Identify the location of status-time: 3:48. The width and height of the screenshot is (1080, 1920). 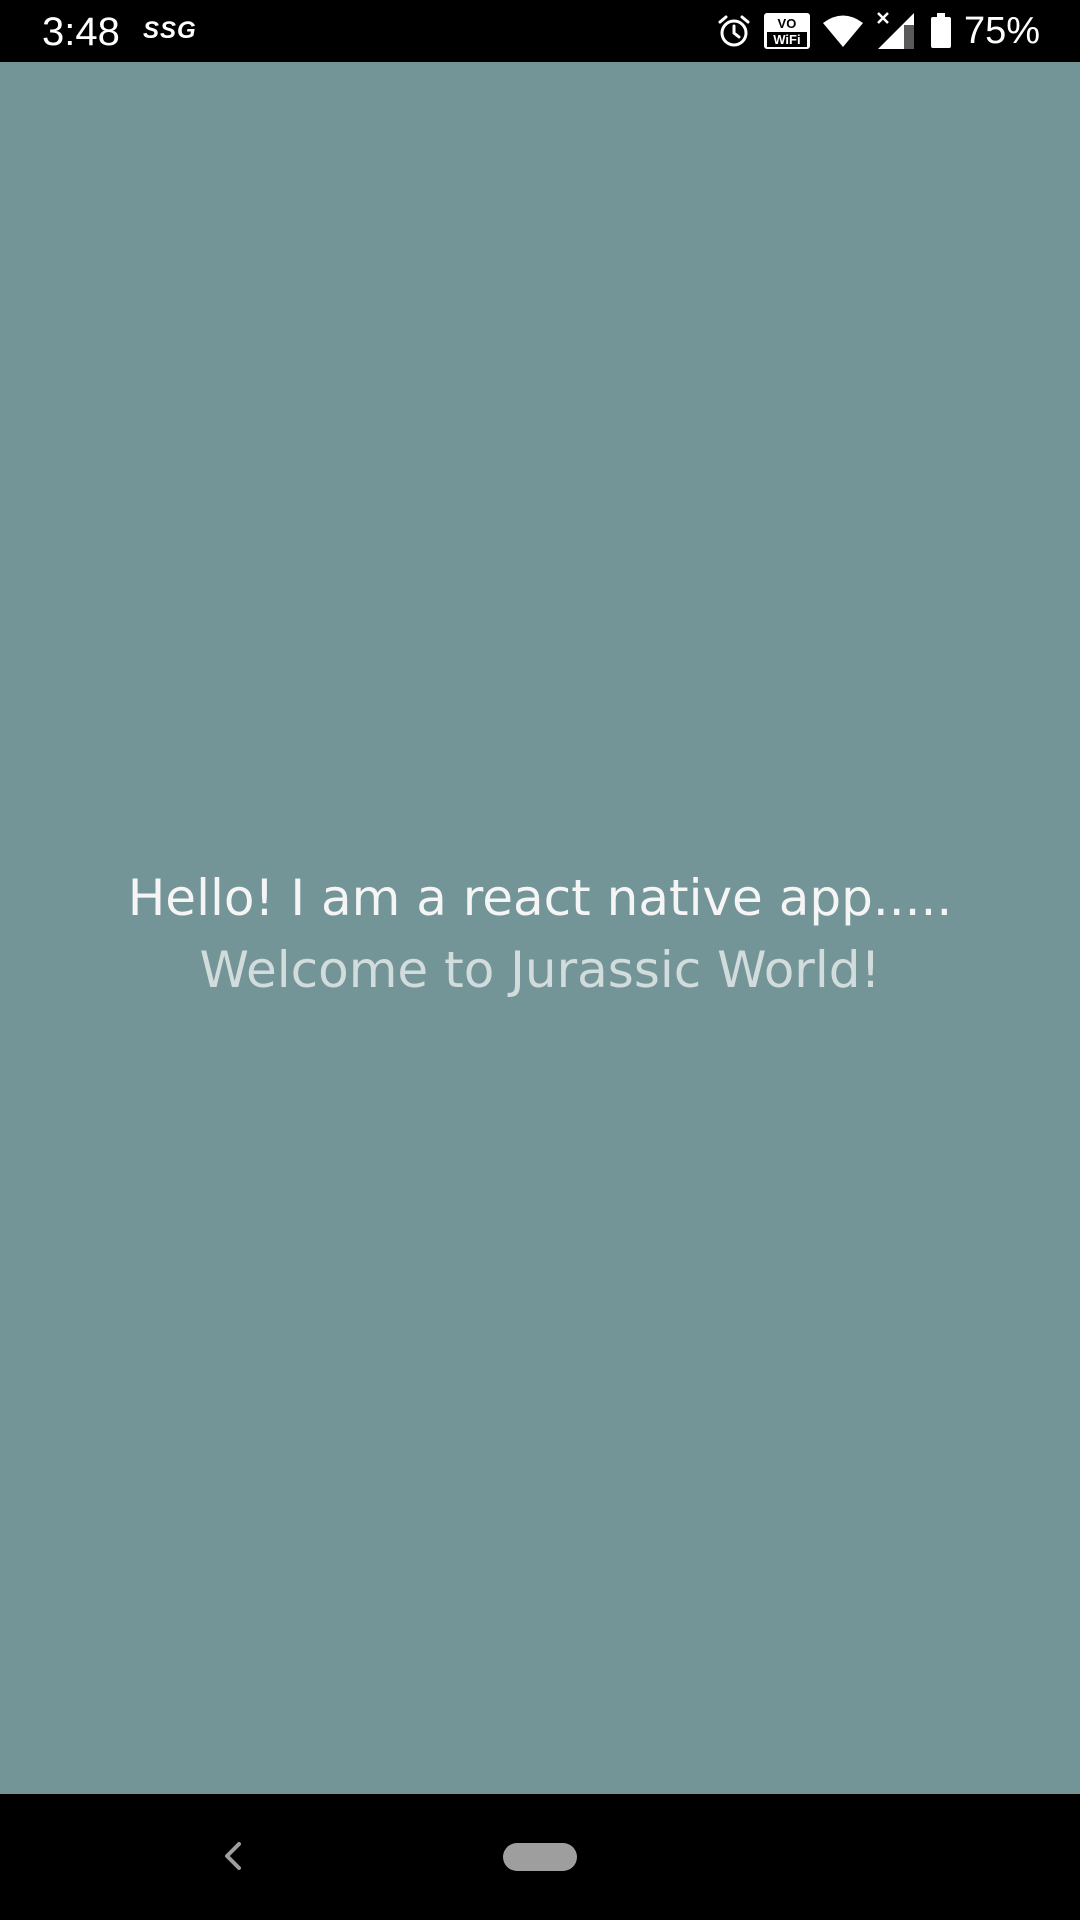
(81, 32).